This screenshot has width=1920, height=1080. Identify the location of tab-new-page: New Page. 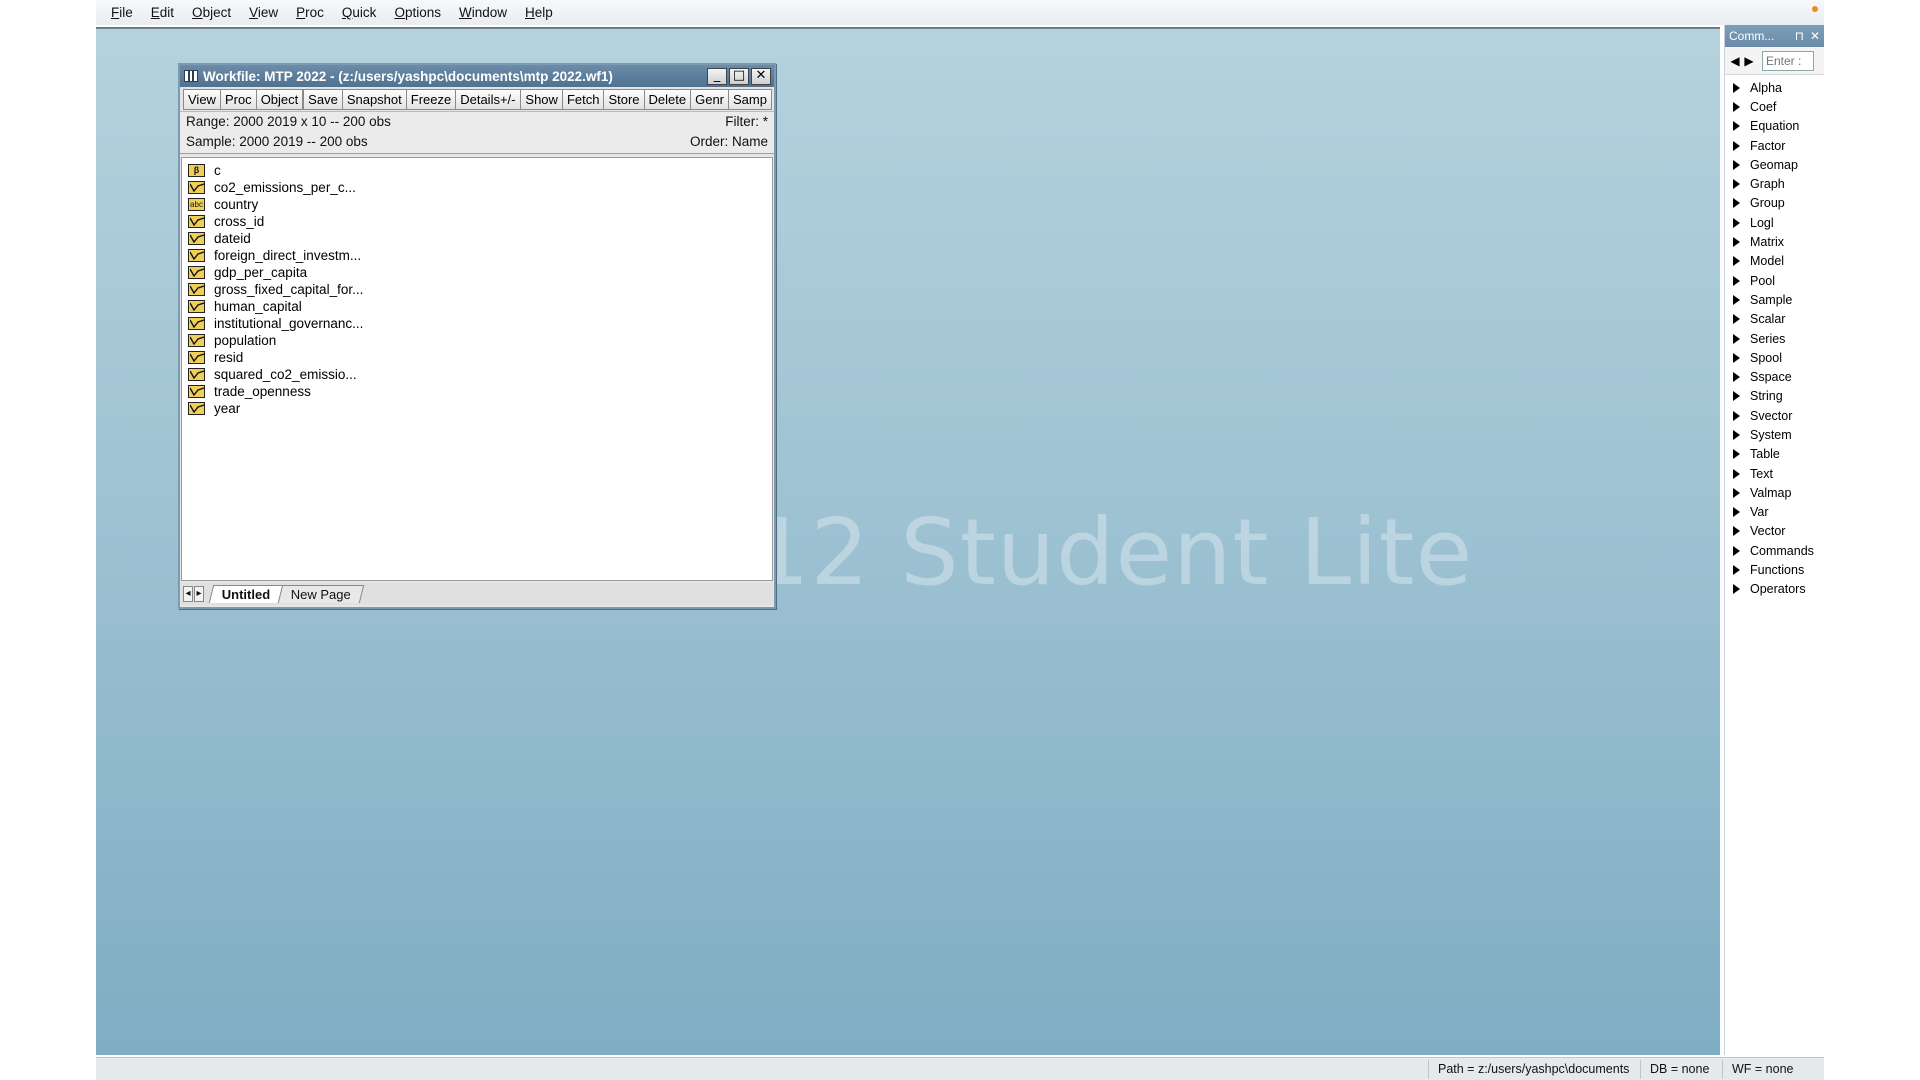
(321, 594).